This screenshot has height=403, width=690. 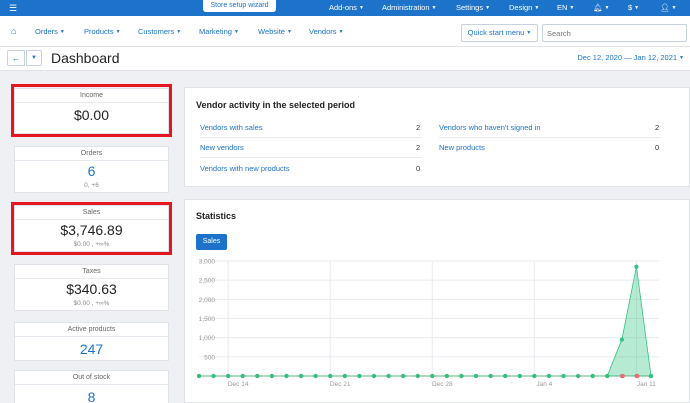 I want to click on topnav-label: Add-ons, so click(x=343, y=7).